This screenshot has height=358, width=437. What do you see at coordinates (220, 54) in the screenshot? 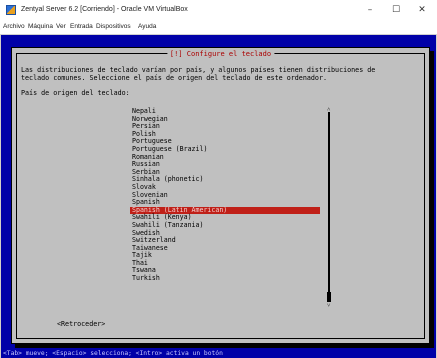
I see `dialog-title: [!] Configure el teclado` at bounding box center [220, 54].